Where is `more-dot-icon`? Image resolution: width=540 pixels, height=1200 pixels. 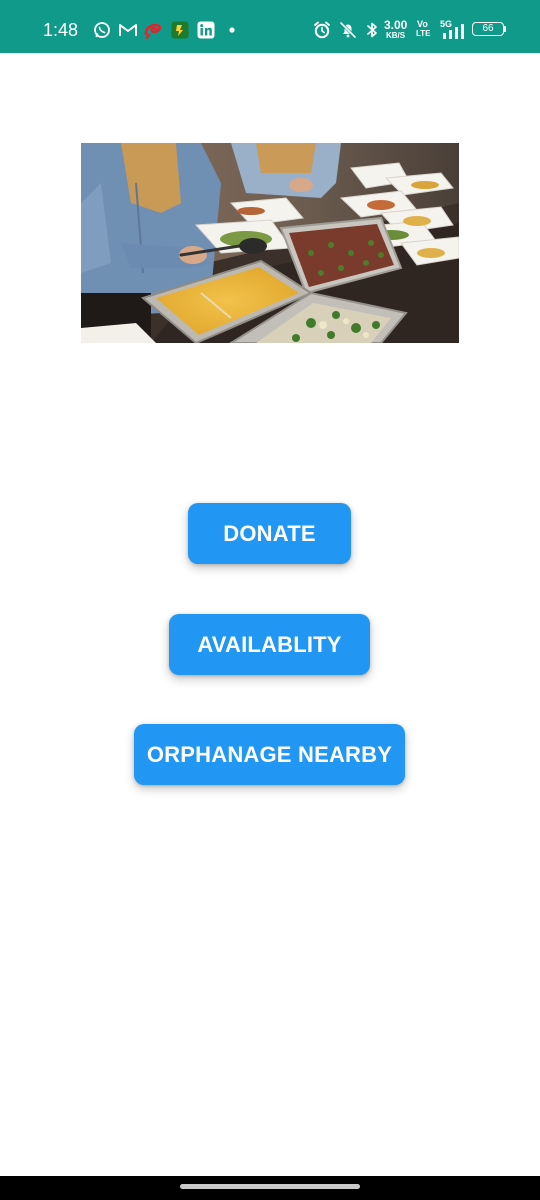
more-dot-icon is located at coordinates (232, 36).